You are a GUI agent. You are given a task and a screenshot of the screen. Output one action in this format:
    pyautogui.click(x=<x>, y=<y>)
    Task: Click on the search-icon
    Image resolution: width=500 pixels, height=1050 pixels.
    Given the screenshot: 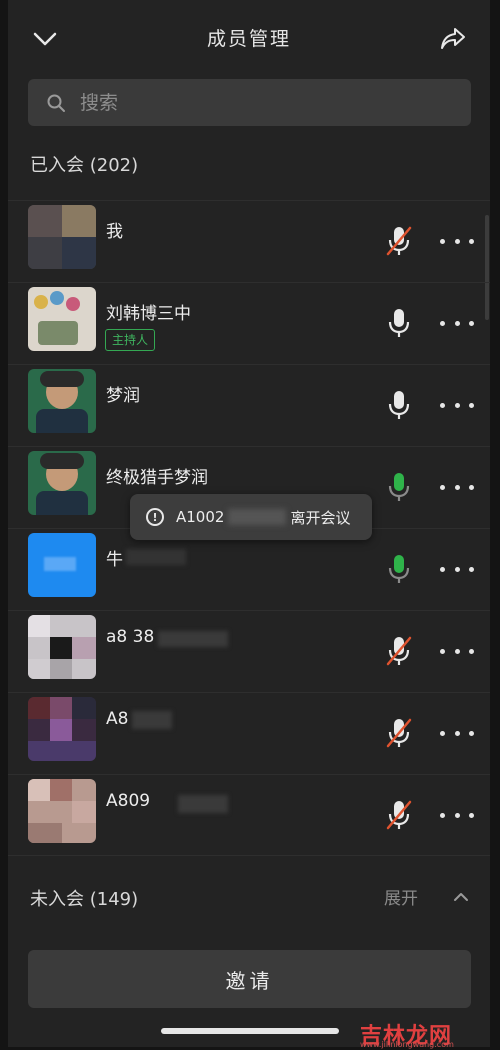 What is the action you would take?
    pyautogui.click(x=57, y=103)
    